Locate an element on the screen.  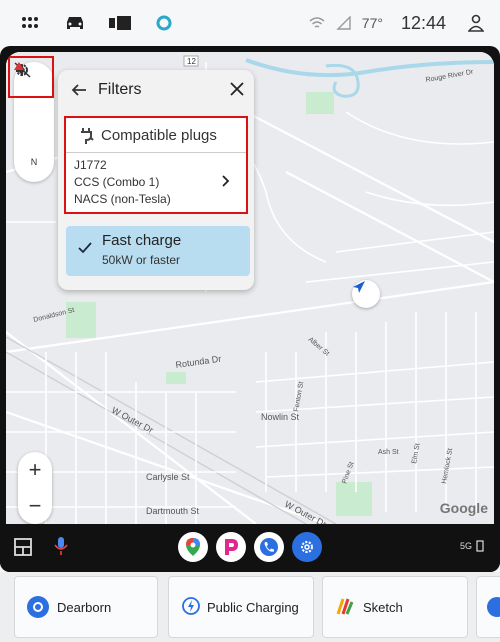
apps-grid-icon is located at coordinates (30, 23).